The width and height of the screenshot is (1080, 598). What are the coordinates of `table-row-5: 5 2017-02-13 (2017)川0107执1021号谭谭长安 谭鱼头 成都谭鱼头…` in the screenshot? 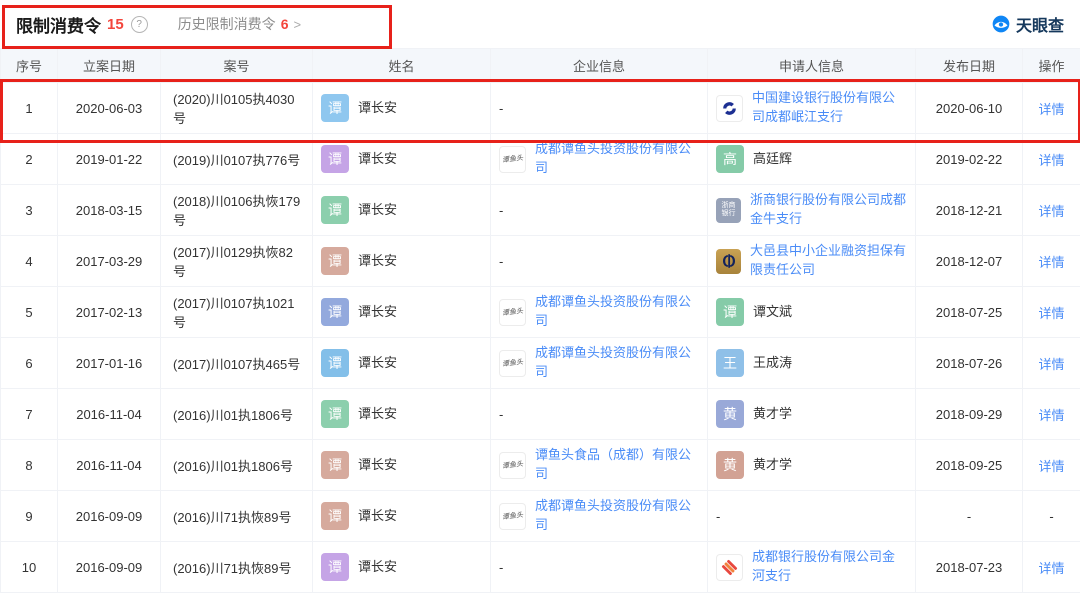 It's located at (540, 312).